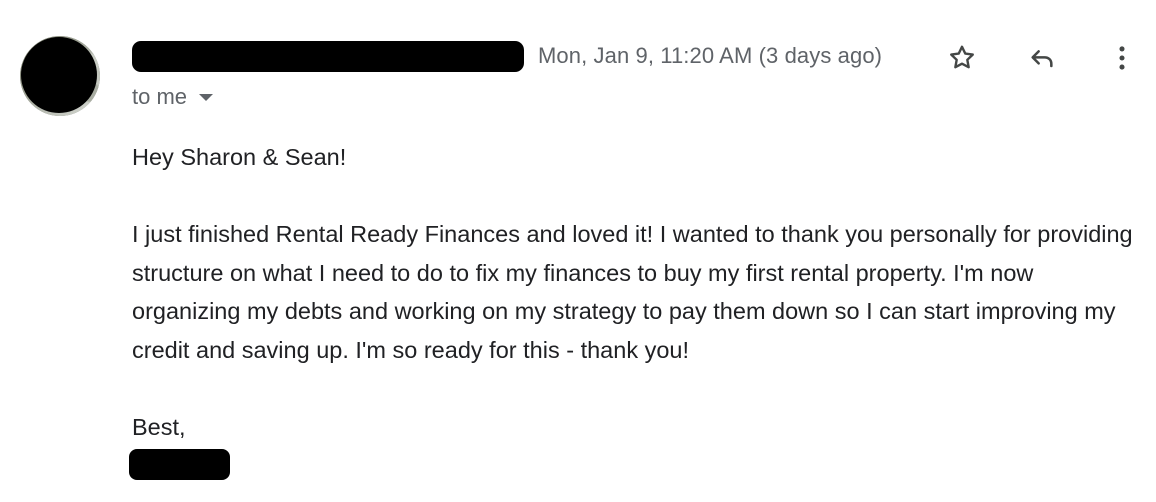 This screenshot has height=502, width=1156. What do you see at coordinates (710, 55) in the screenshot?
I see `email-date: Mon, Jan 9, 11:20 AM (3 days ago)` at bounding box center [710, 55].